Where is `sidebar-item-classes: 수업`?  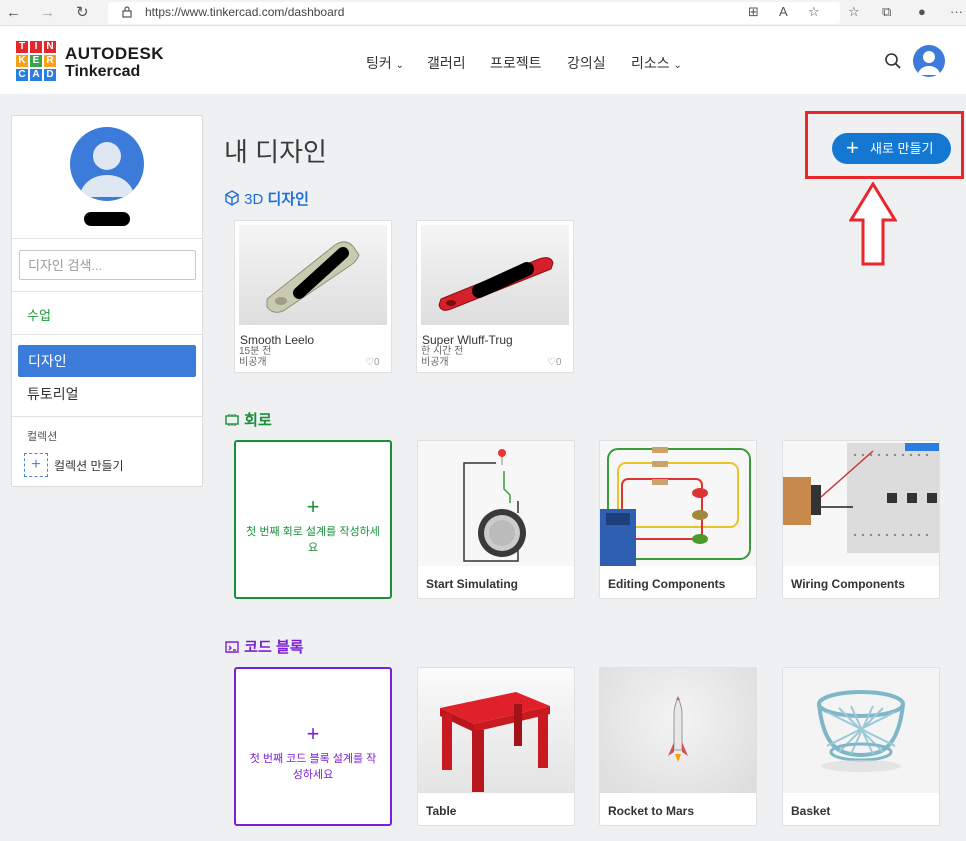 sidebar-item-classes: 수업 is located at coordinates (39, 314).